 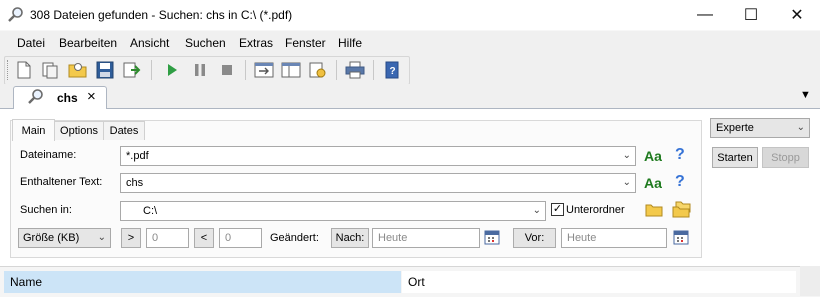 What do you see at coordinates (202, 282) in the screenshot?
I see `column-header-name: Name` at bounding box center [202, 282].